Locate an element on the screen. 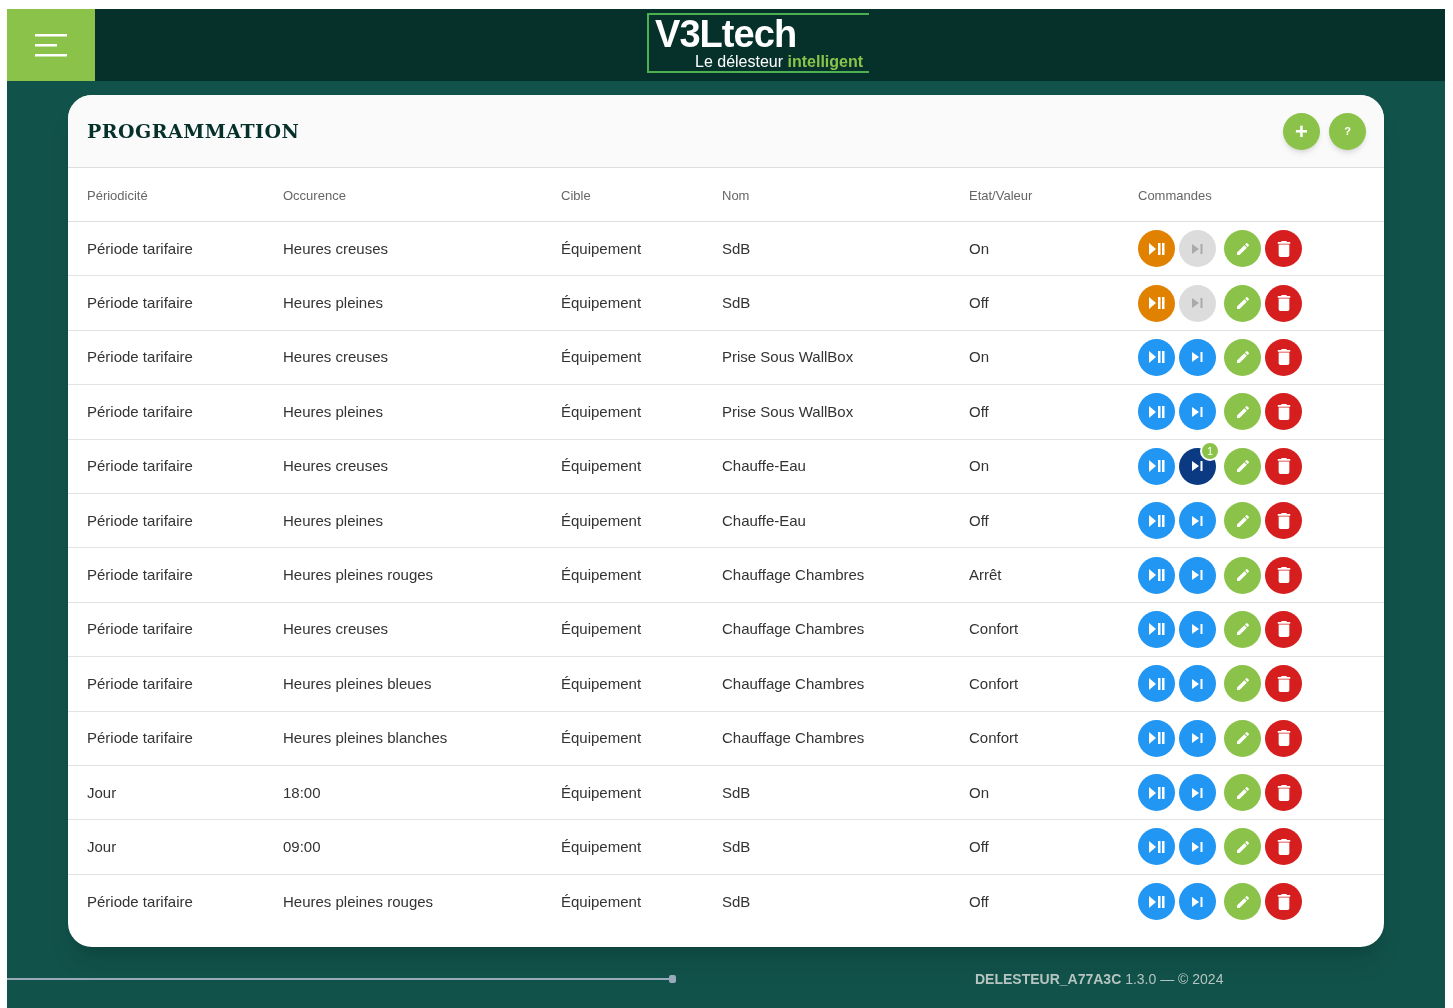 The width and height of the screenshot is (1453, 1008). table-cell: Jour is located at coordinates (102, 846).